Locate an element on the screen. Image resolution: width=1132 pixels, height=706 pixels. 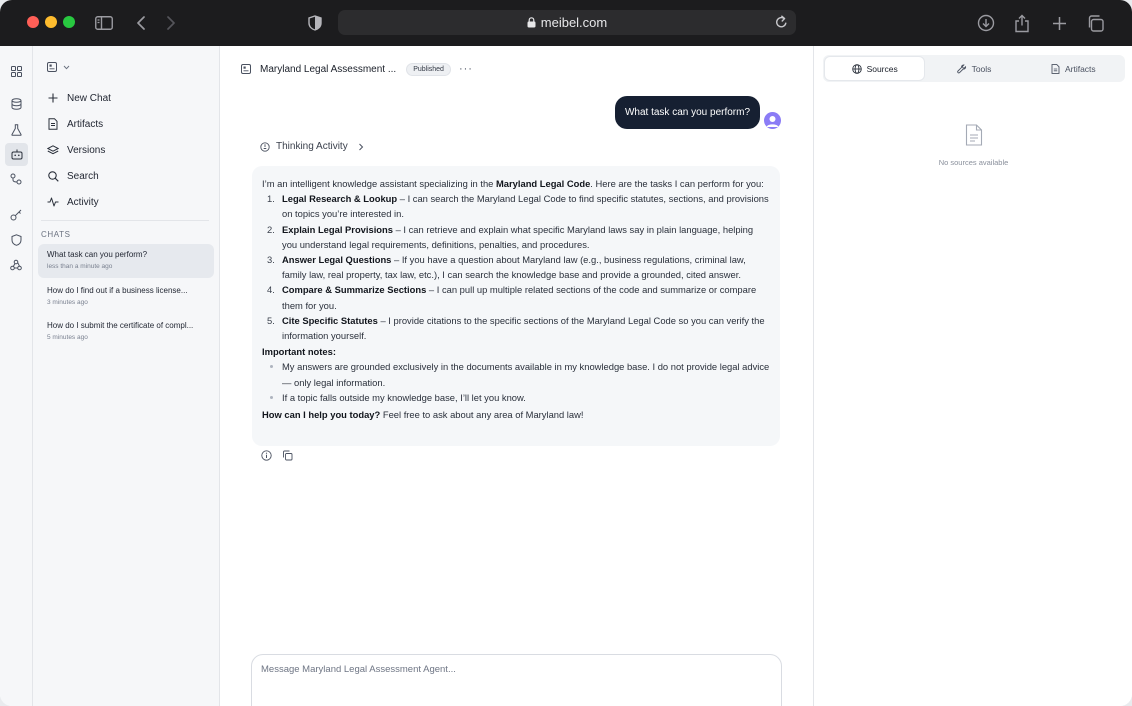
nav-label: Versions is located at coordinates (86, 150).